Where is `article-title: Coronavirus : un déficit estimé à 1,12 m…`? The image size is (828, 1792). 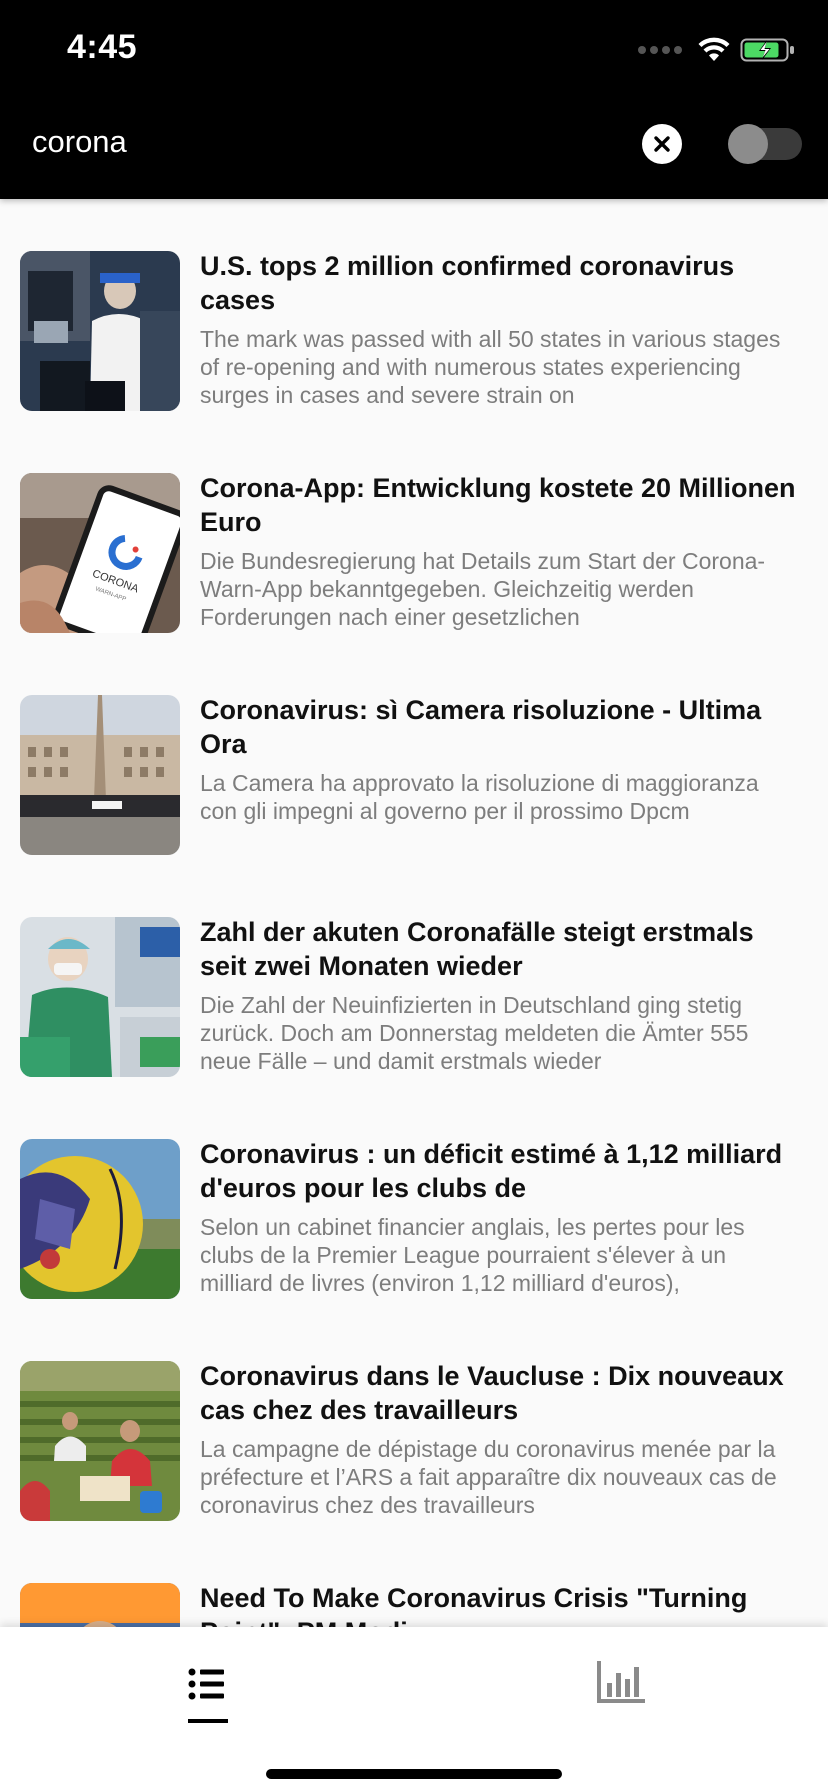
article-title: Coronavirus : un déficit estimé à 1,12 m… is located at coordinates (491, 1171).